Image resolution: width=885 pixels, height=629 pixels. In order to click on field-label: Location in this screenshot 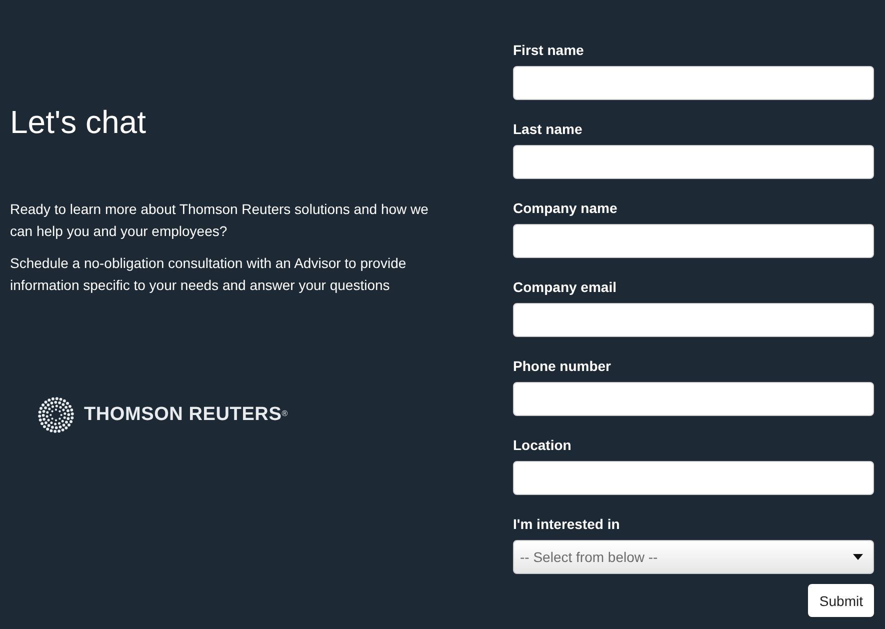, I will do `click(542, 445)`.